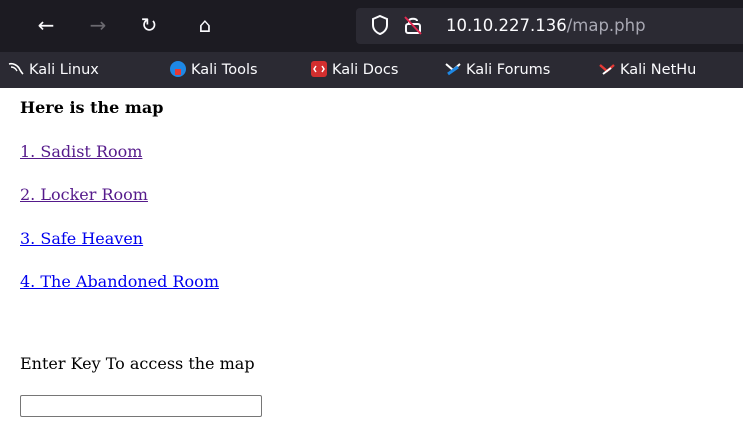 The width and height of the screenshot is (743, 435). Describe the element at coordinates (658, 70) in the screenshot. I see `bookmark-label: Kali NetHu` at that location.